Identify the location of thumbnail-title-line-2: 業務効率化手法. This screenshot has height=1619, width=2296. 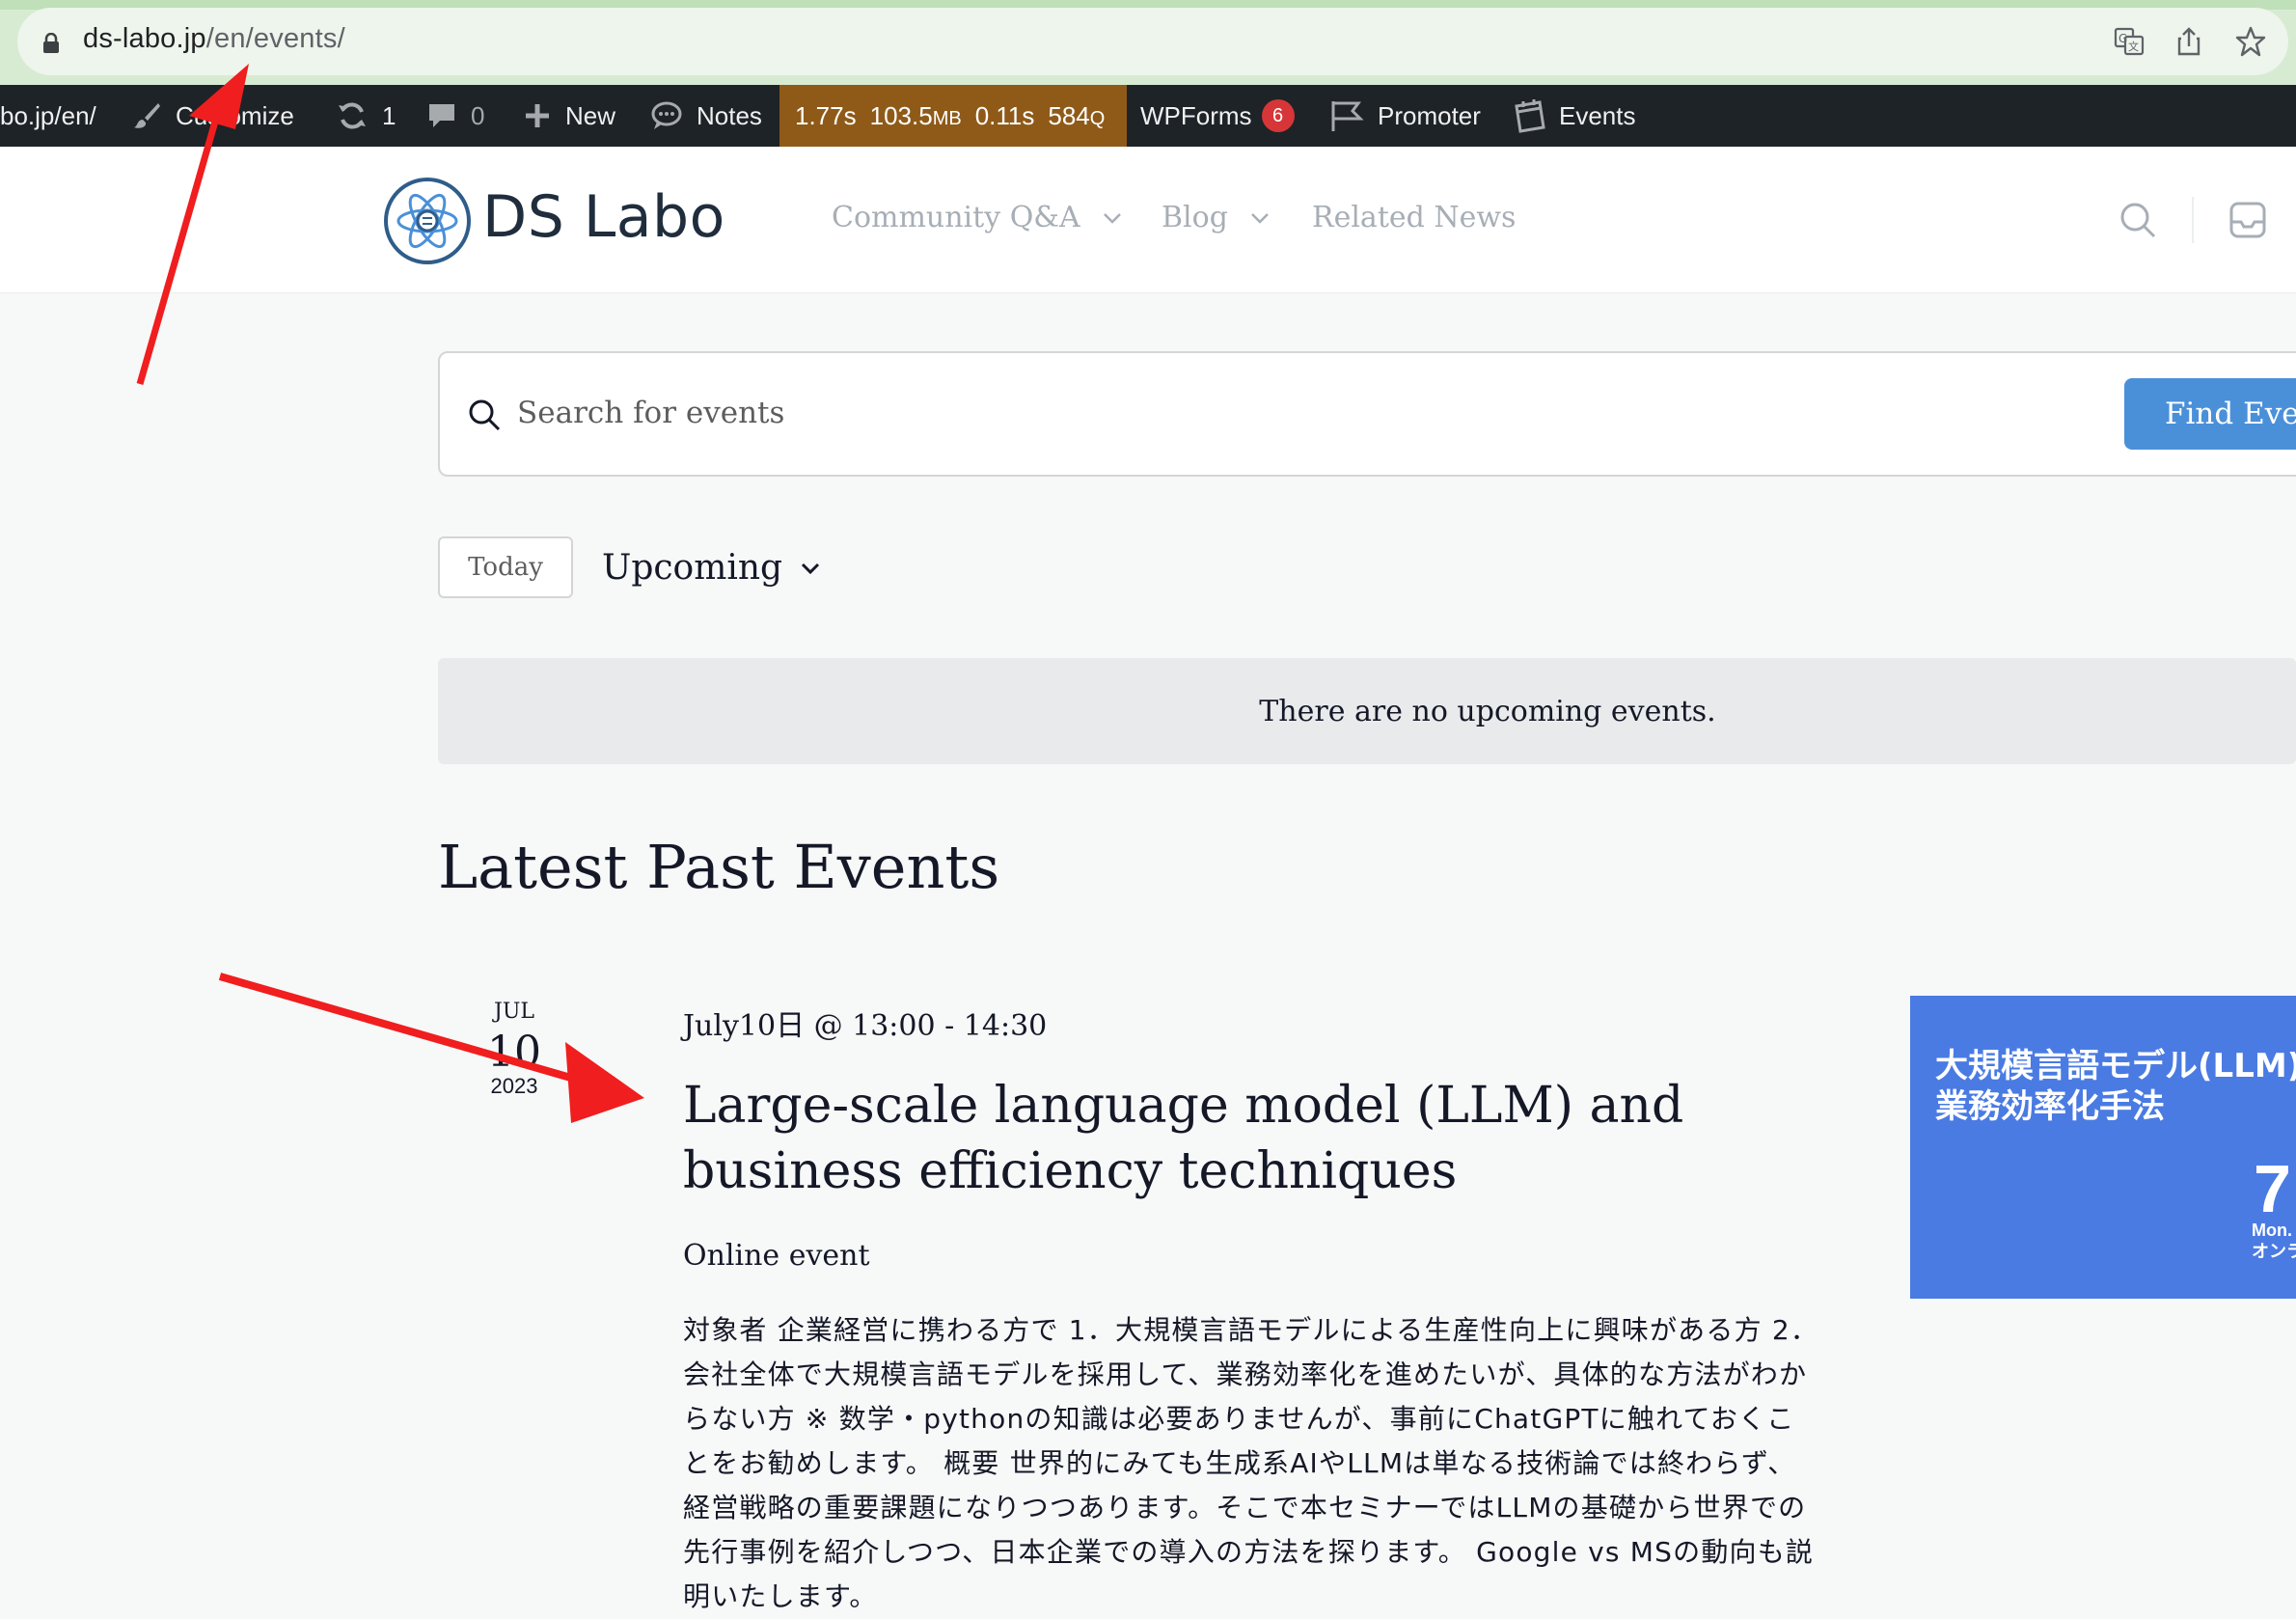
(2050, 1106).